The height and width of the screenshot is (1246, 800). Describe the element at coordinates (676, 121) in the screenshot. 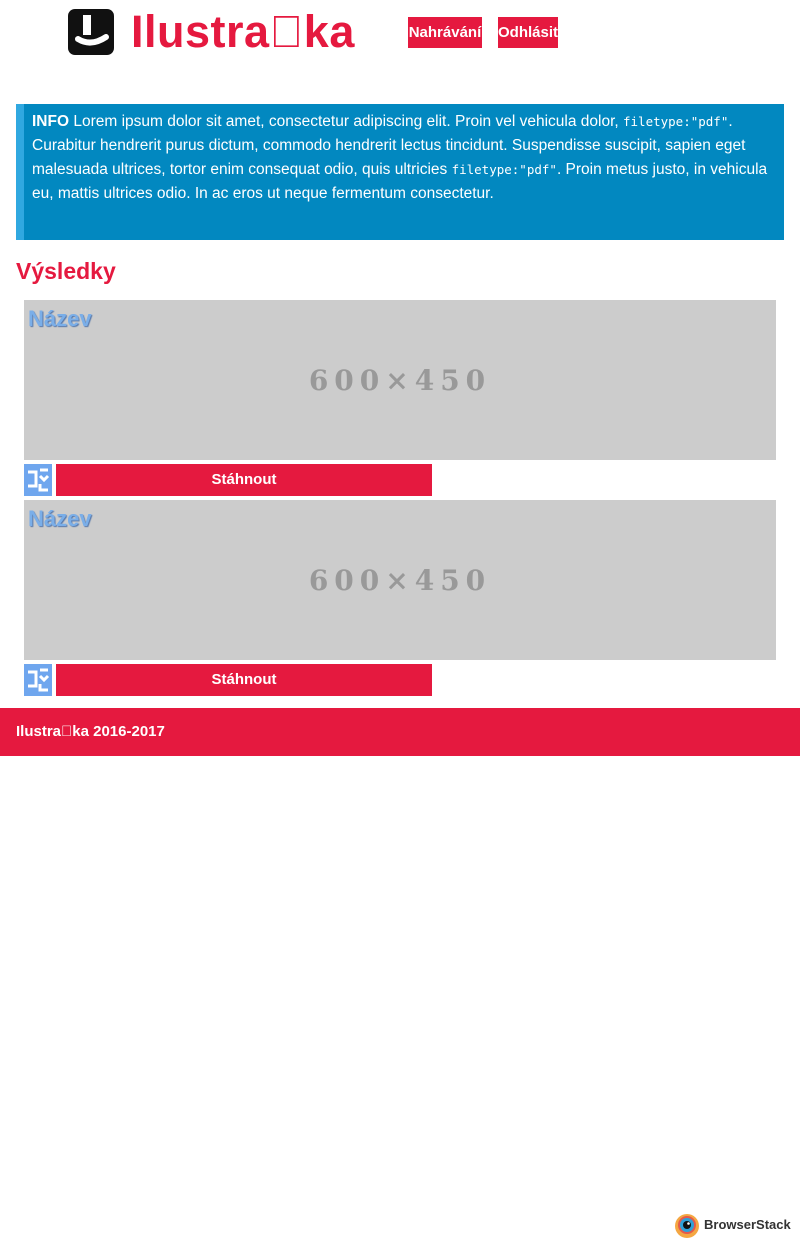

I see `info-code-1: filetype:"pdf"` at that location.